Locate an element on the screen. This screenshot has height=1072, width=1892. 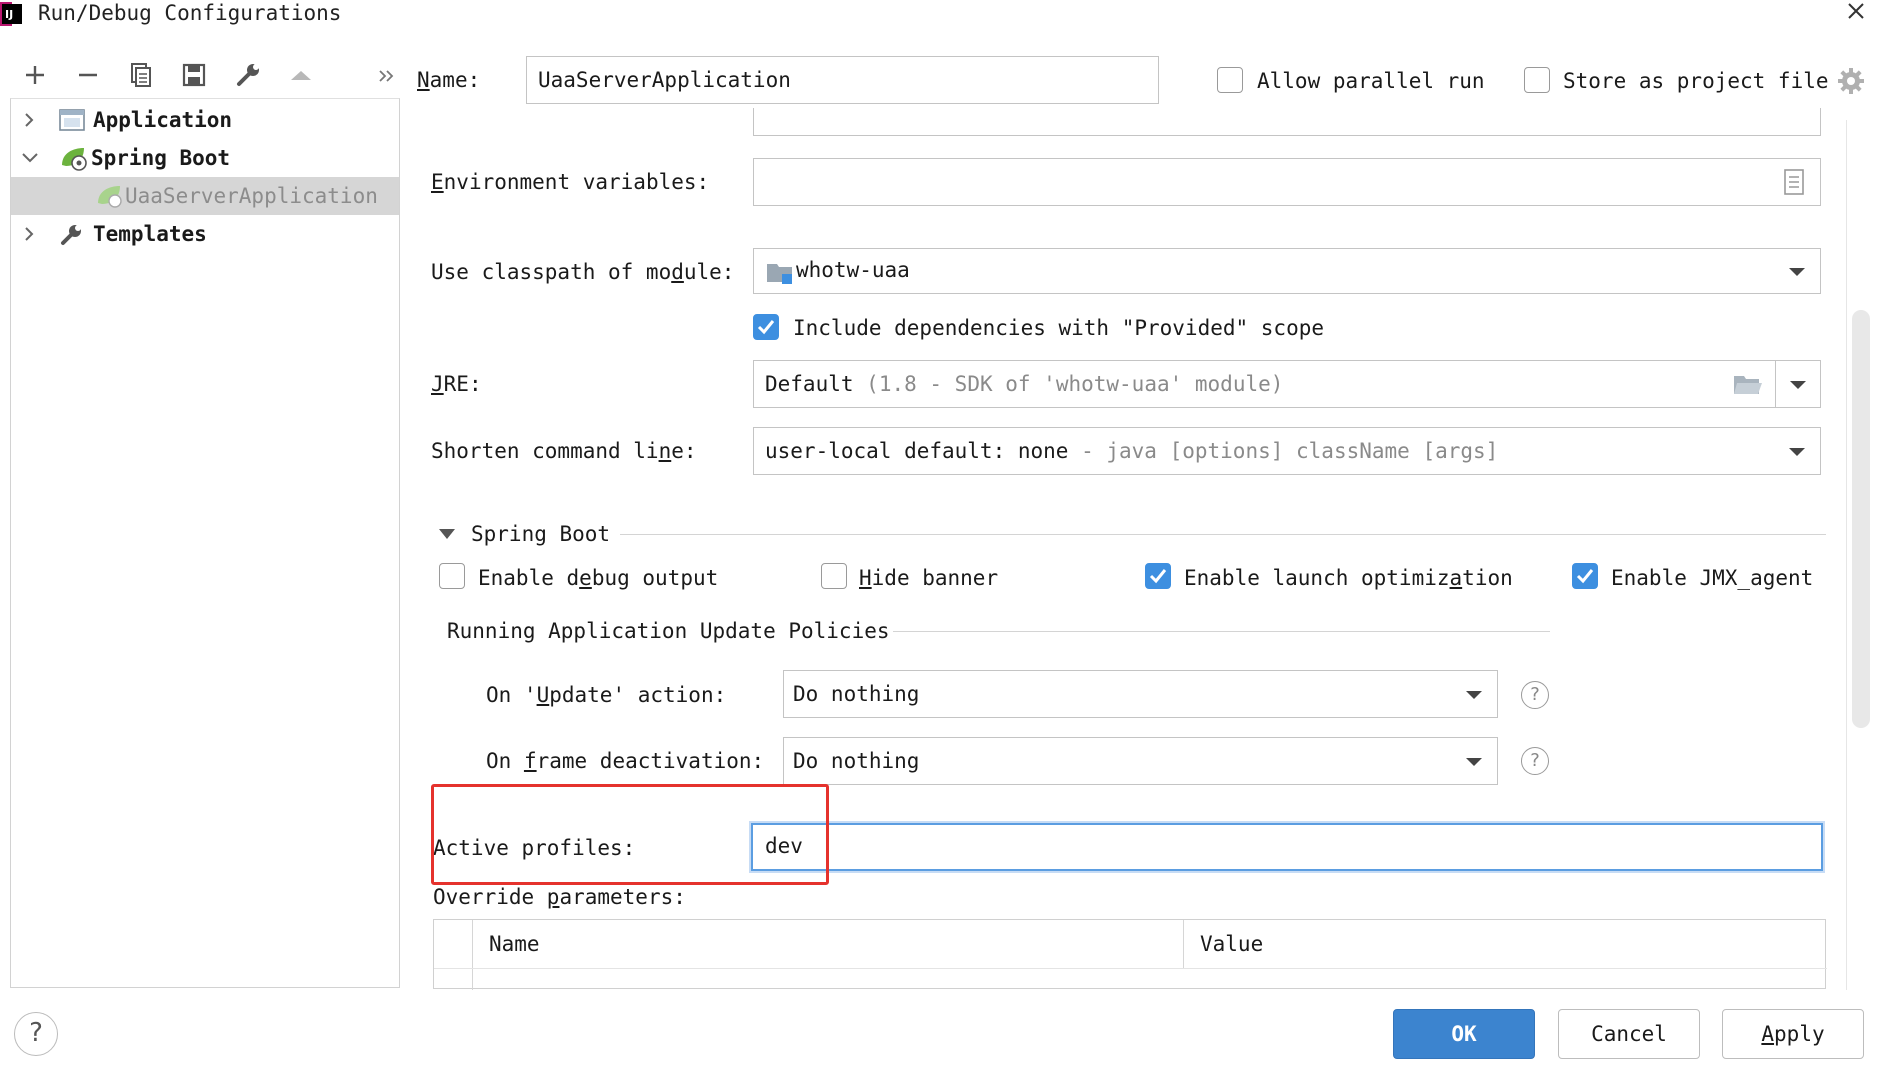
update-policies-title: Running Application Update Policies is located at coordinates (668, 631).